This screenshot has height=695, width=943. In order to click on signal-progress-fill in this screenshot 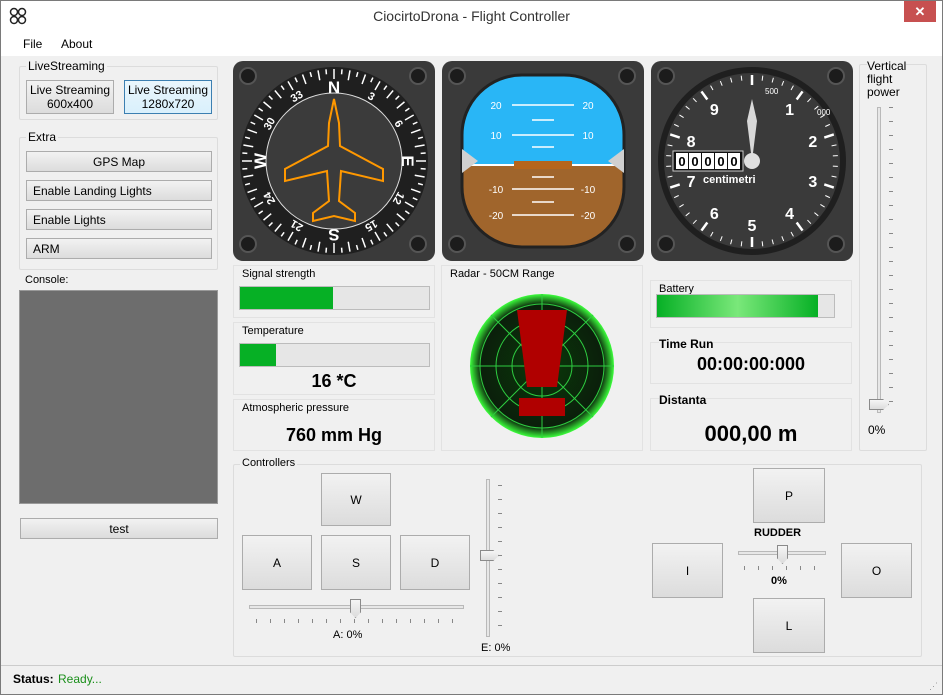, I will do `click(286, 298)`.